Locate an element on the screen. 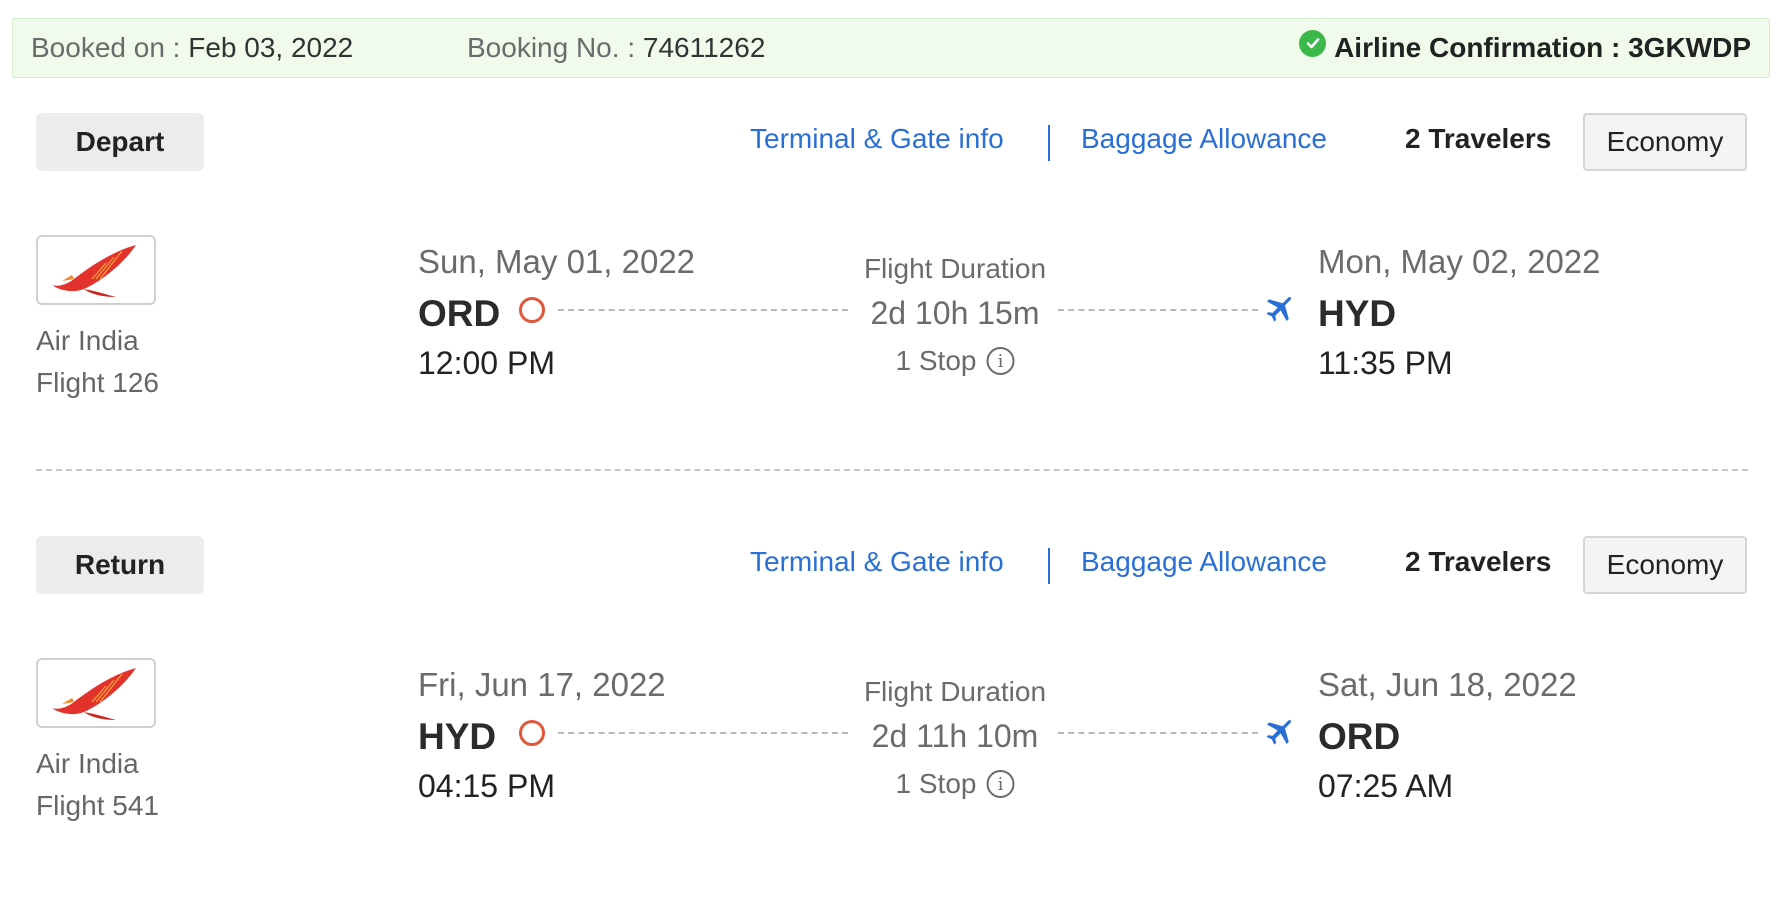  arrival-time: 07:25 AM is located at coordinates (1386, 786).